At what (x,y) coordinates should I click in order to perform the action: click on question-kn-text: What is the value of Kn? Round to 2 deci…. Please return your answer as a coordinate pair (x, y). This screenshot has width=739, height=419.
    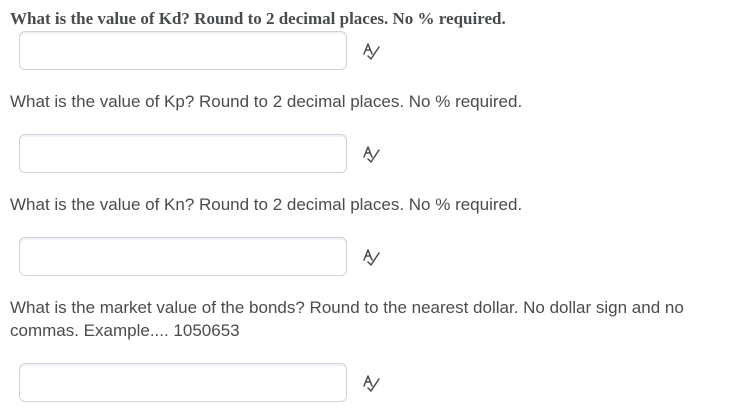
    Looking at the image, I should click on (266, 204).